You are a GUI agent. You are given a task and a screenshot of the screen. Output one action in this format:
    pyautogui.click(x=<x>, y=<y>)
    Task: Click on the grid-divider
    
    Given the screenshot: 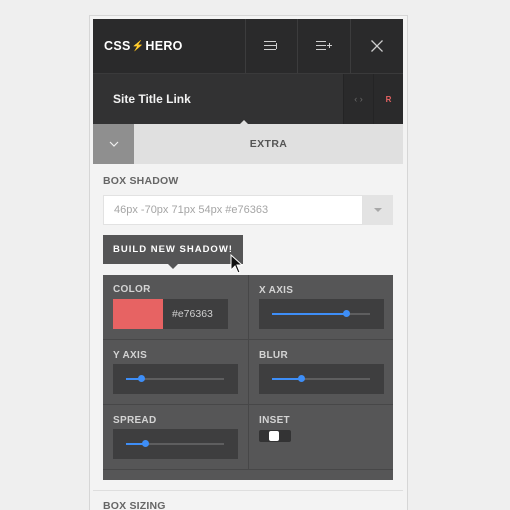 What is the action you would take?
    pyautogui.click(x=248, y=469)
    